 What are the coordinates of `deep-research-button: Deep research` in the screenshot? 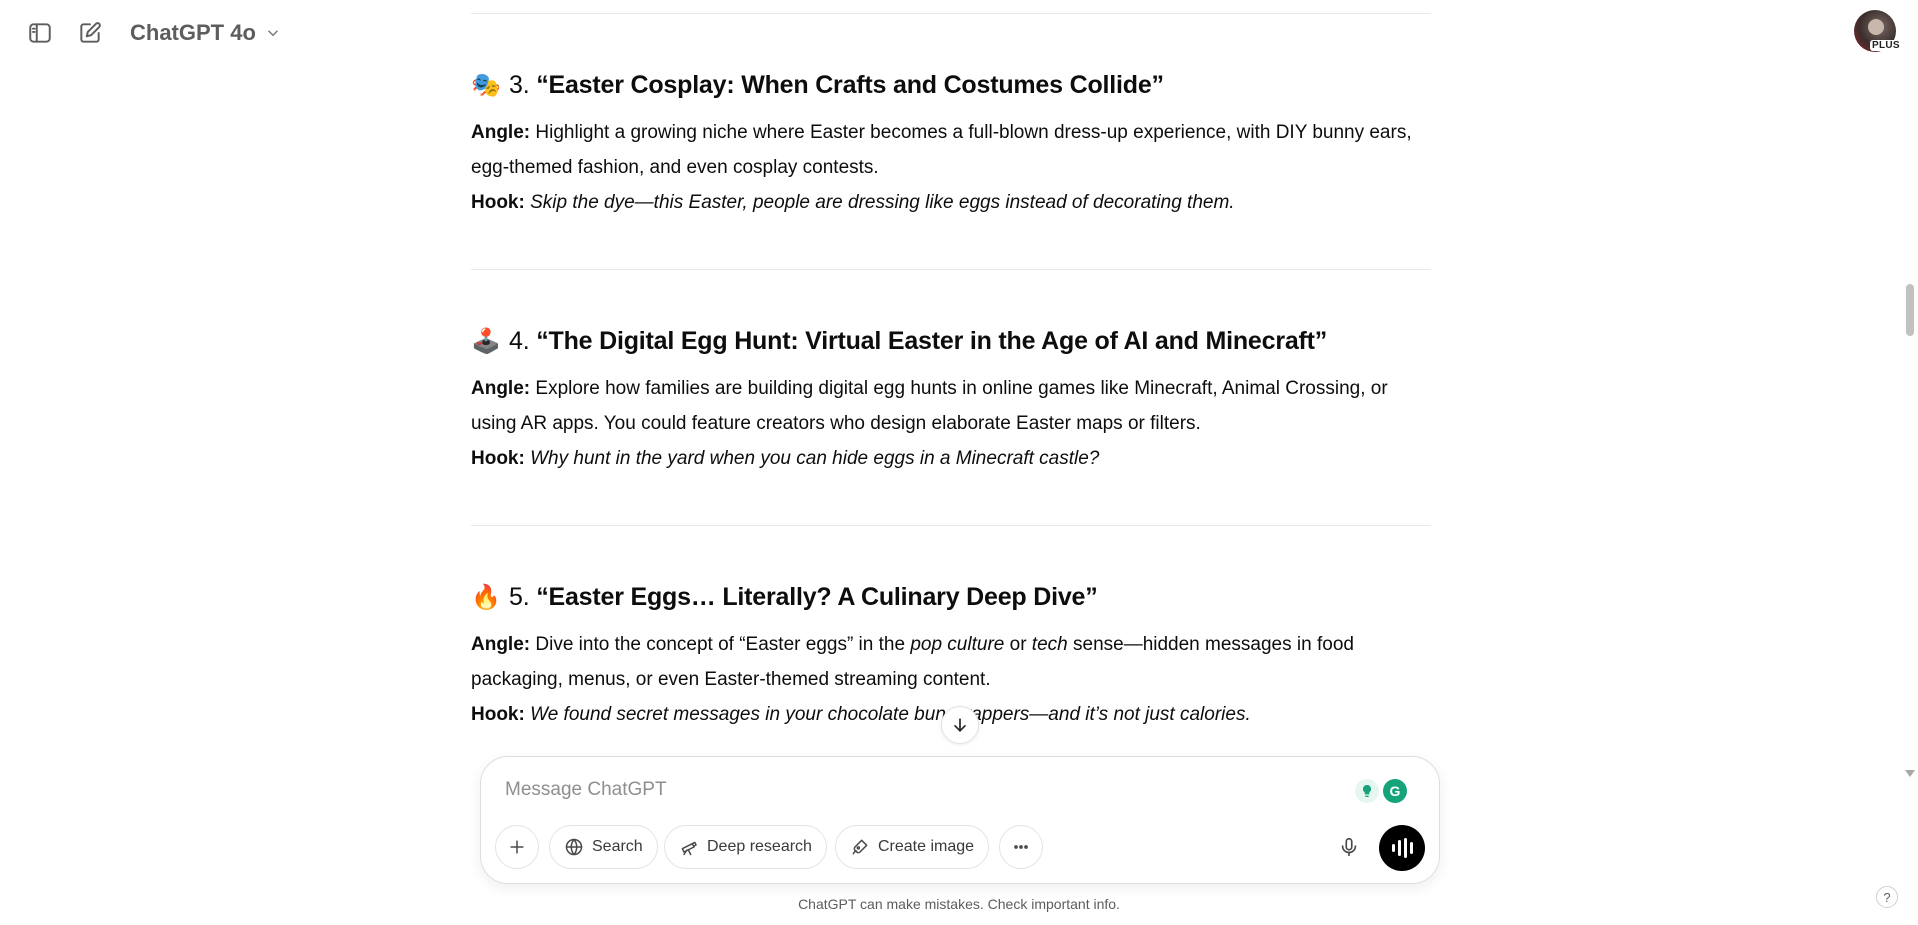 It's located at (745, 847).